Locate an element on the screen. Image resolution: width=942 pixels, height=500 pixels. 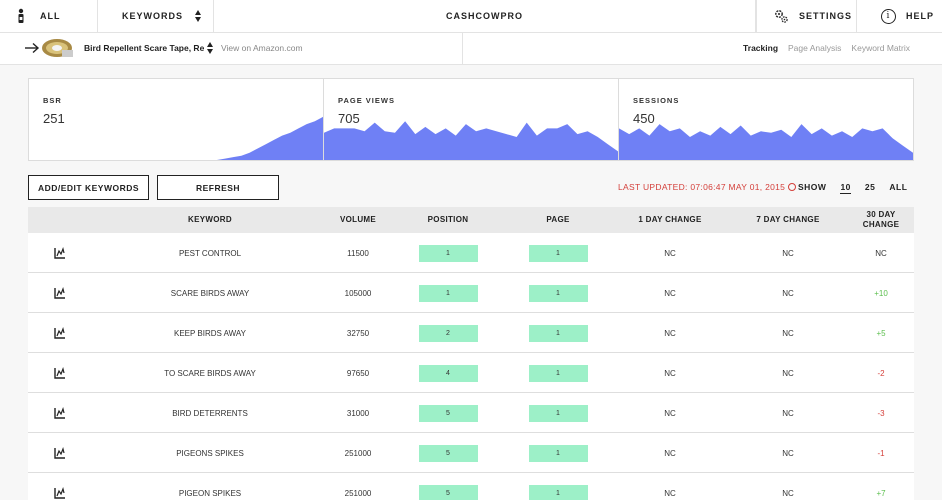
nav-settings: SETTINGS is located at coordinates (806, 16).